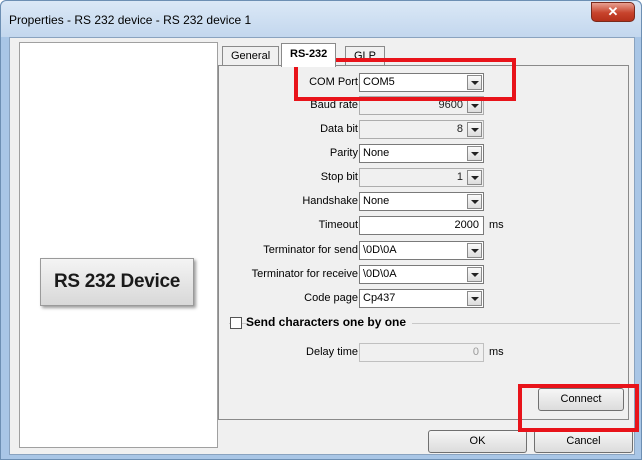 The height and width of the screenshot is (460, 642). Describe the element at coordinates (421, 153) in the screenshot. I see `parity-select: None` at that location.